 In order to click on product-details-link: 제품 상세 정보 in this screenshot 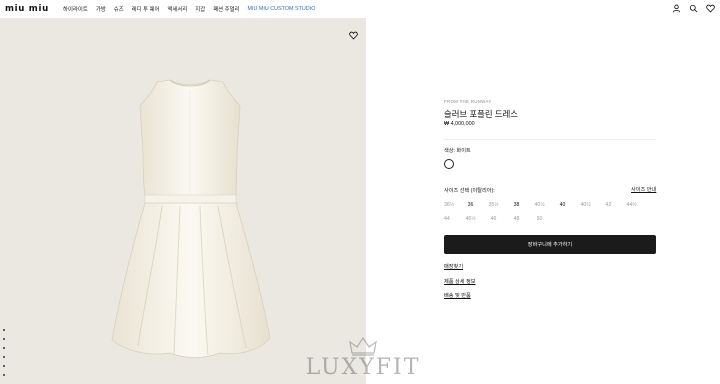, I will do `click(460, 285)`.